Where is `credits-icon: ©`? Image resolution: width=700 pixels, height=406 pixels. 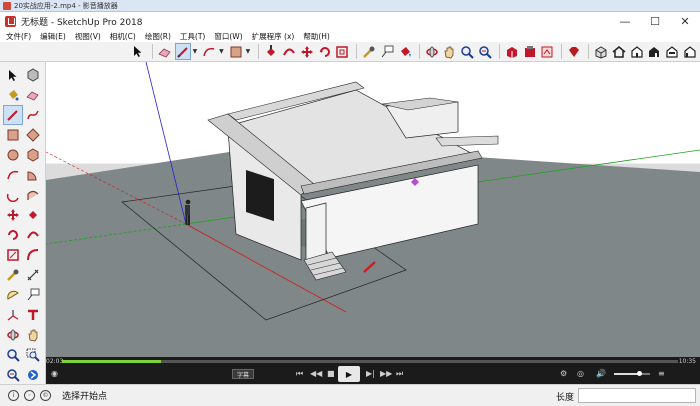 credits-icon: © is located at coordinates (45, 395).